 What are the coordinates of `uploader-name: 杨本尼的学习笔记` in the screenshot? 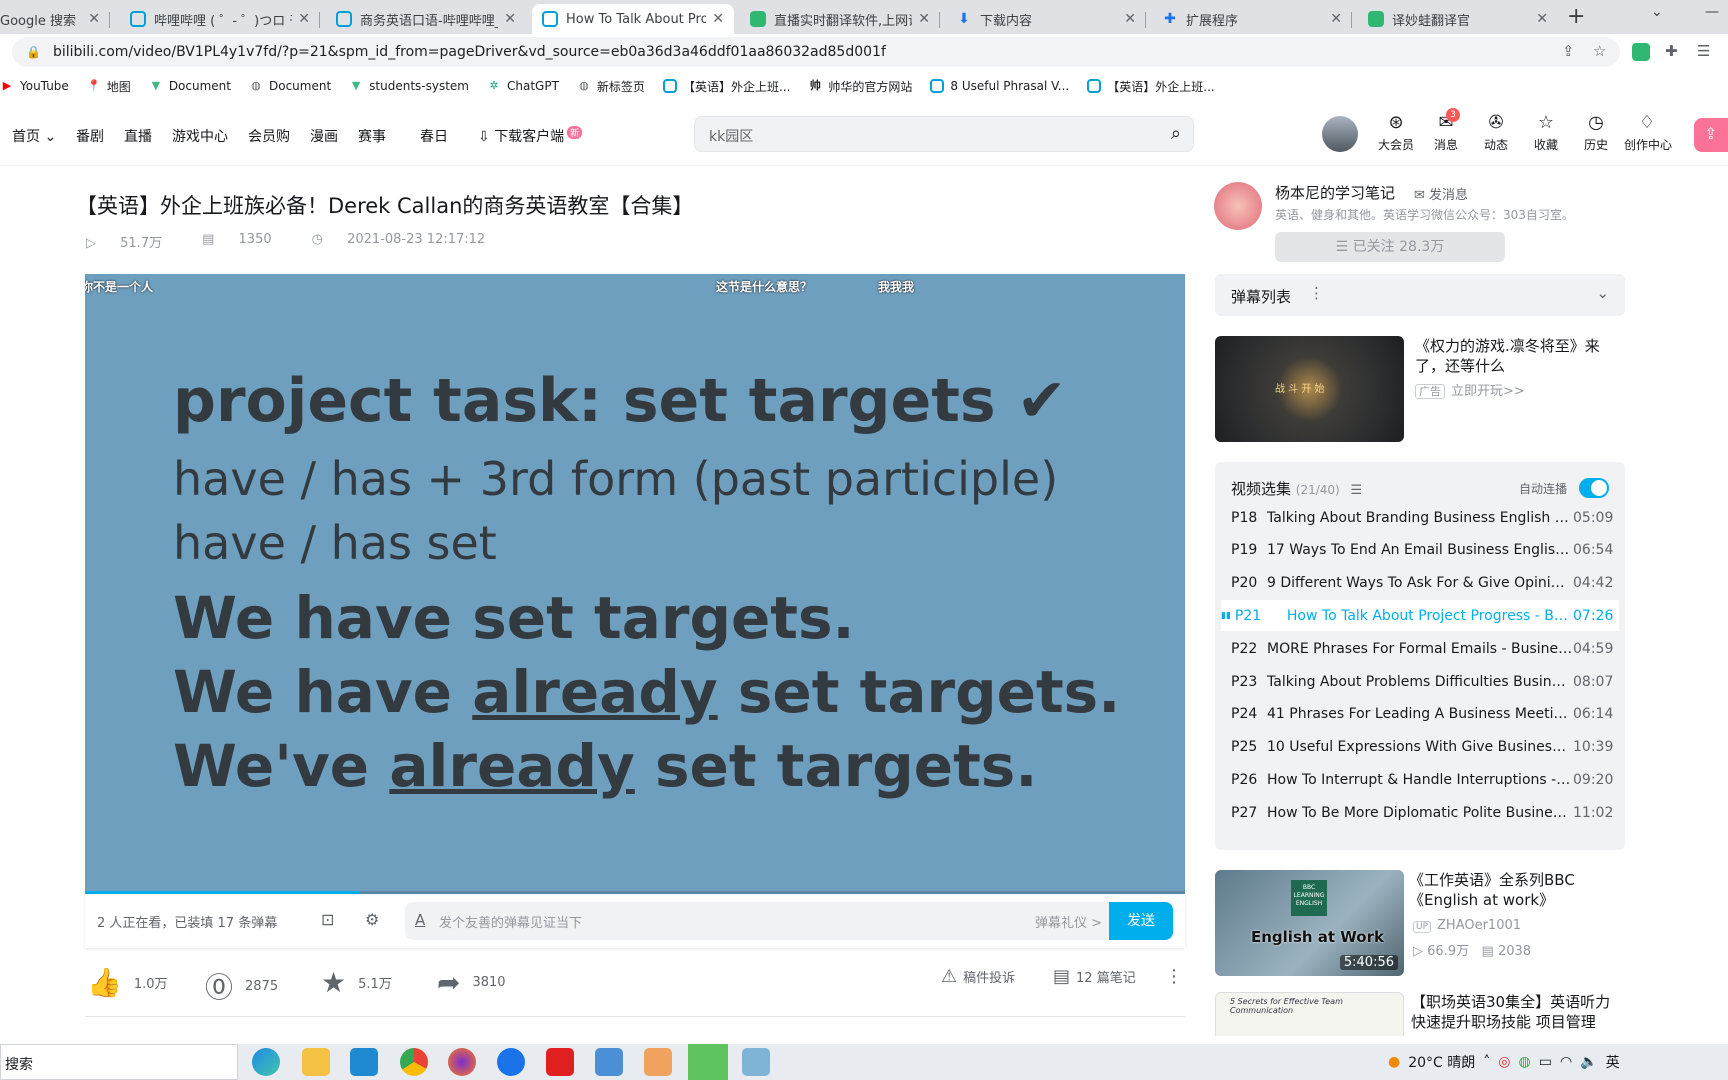 It's located at (1335, 192).